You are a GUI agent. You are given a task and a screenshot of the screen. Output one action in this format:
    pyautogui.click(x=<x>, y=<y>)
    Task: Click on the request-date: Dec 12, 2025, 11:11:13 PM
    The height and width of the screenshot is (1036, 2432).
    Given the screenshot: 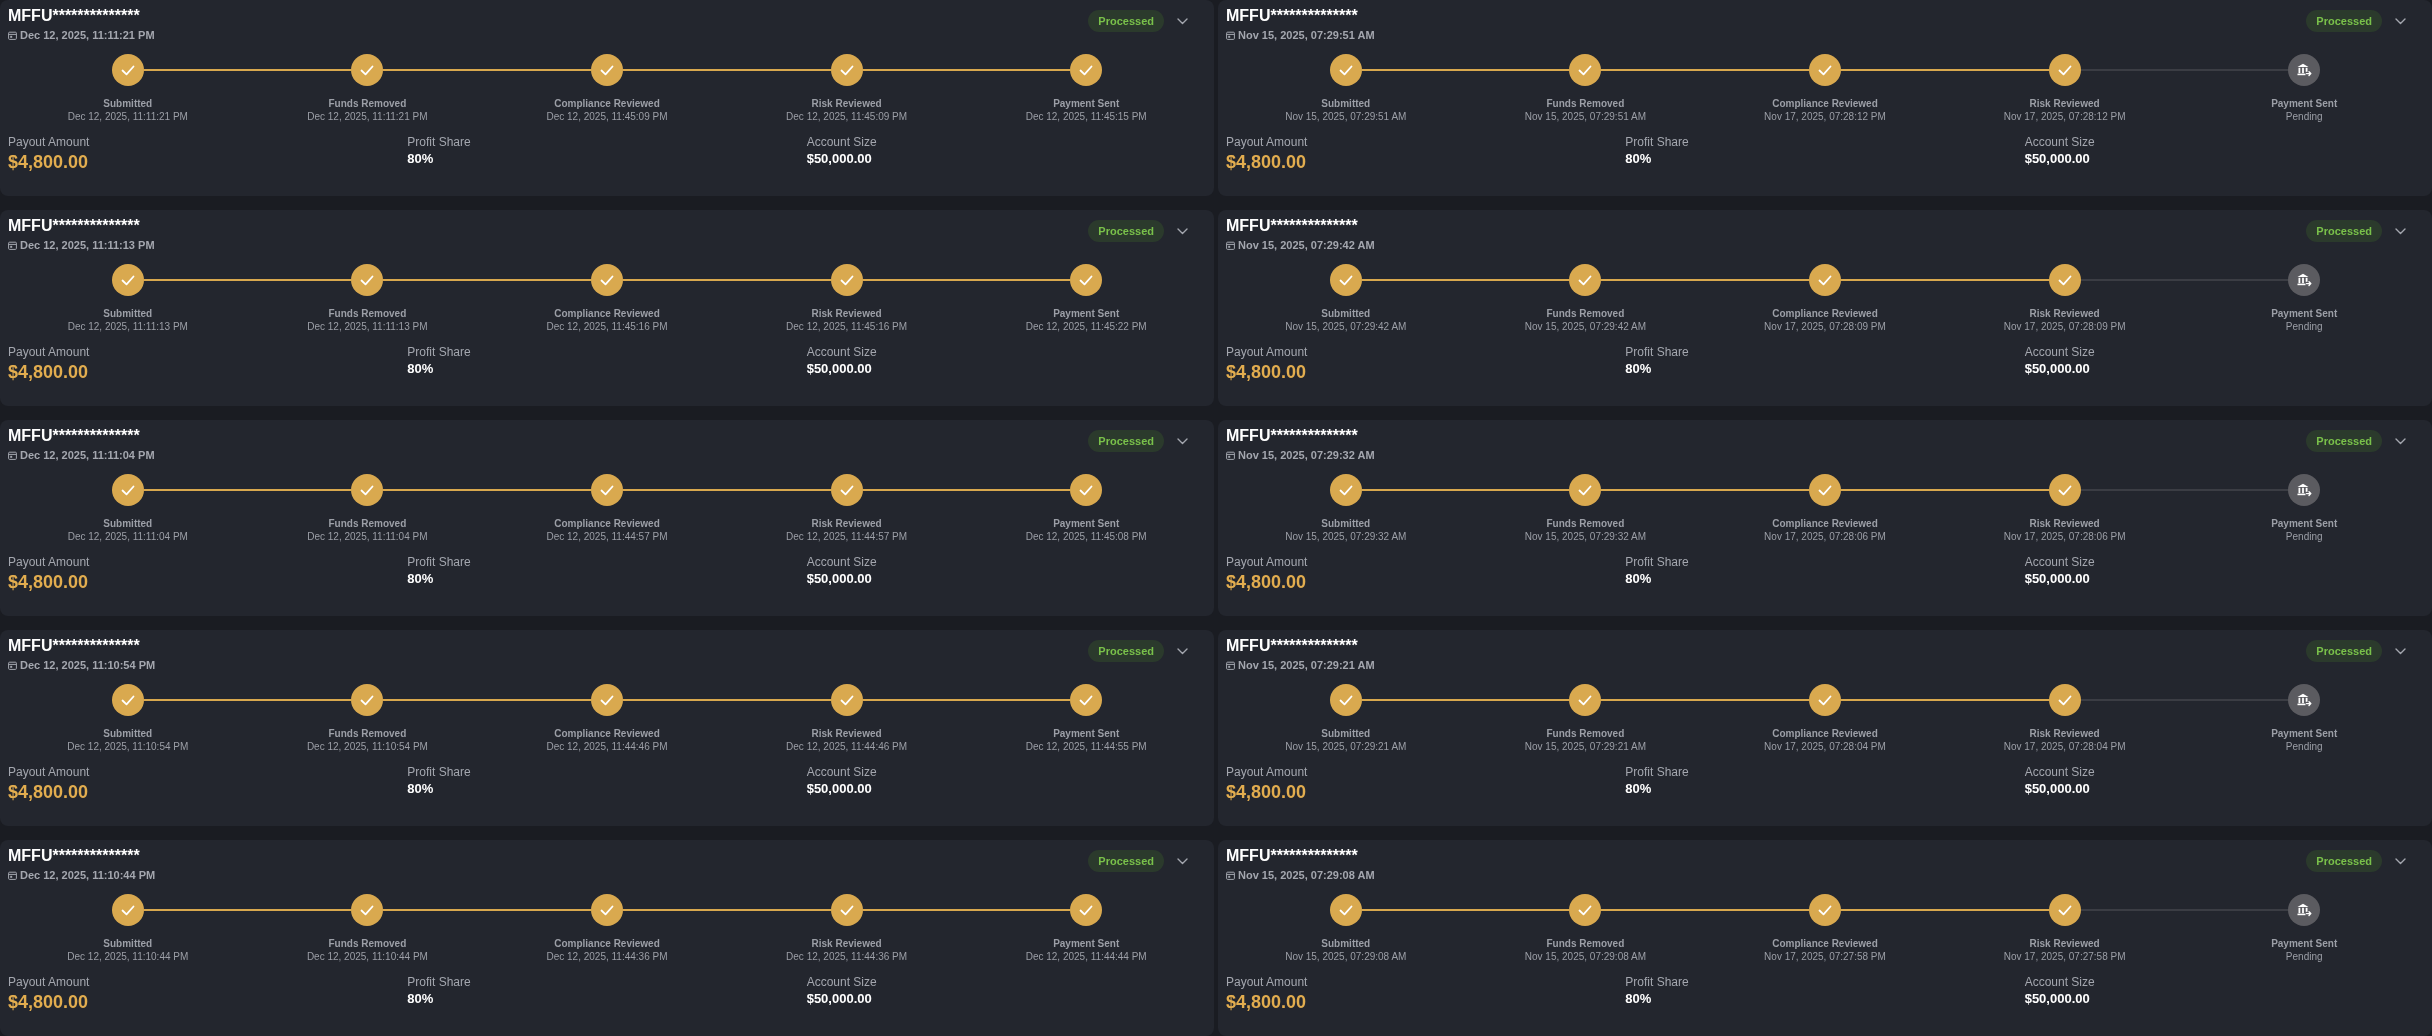 What is the action you would take?
    pyautogui.click(x=87, y=245)
    